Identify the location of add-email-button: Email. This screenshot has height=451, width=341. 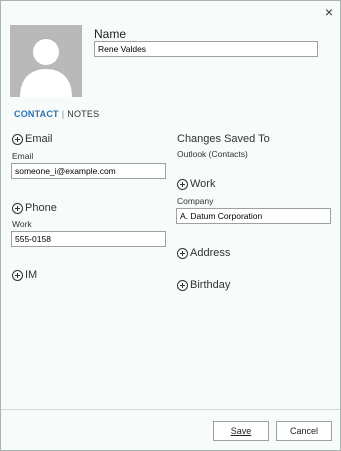
(32, 139).